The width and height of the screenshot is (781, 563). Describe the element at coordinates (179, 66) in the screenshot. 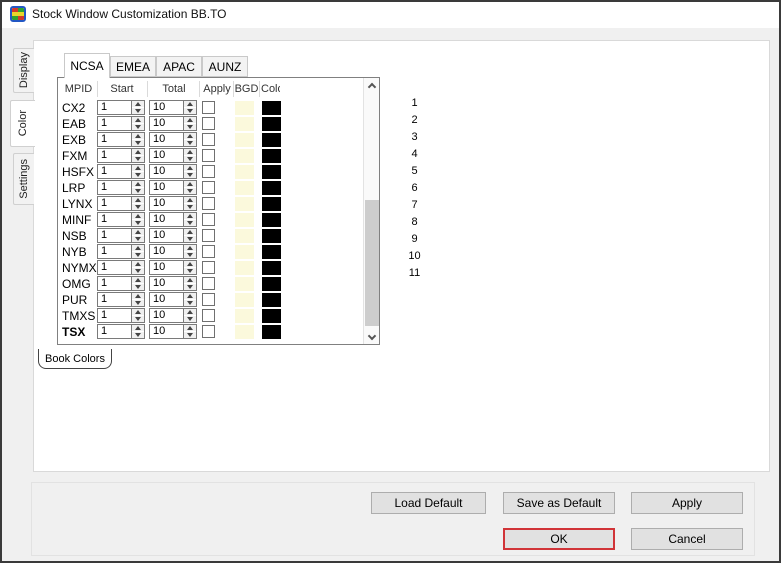

I see `tab-apac: APAC` at that location.